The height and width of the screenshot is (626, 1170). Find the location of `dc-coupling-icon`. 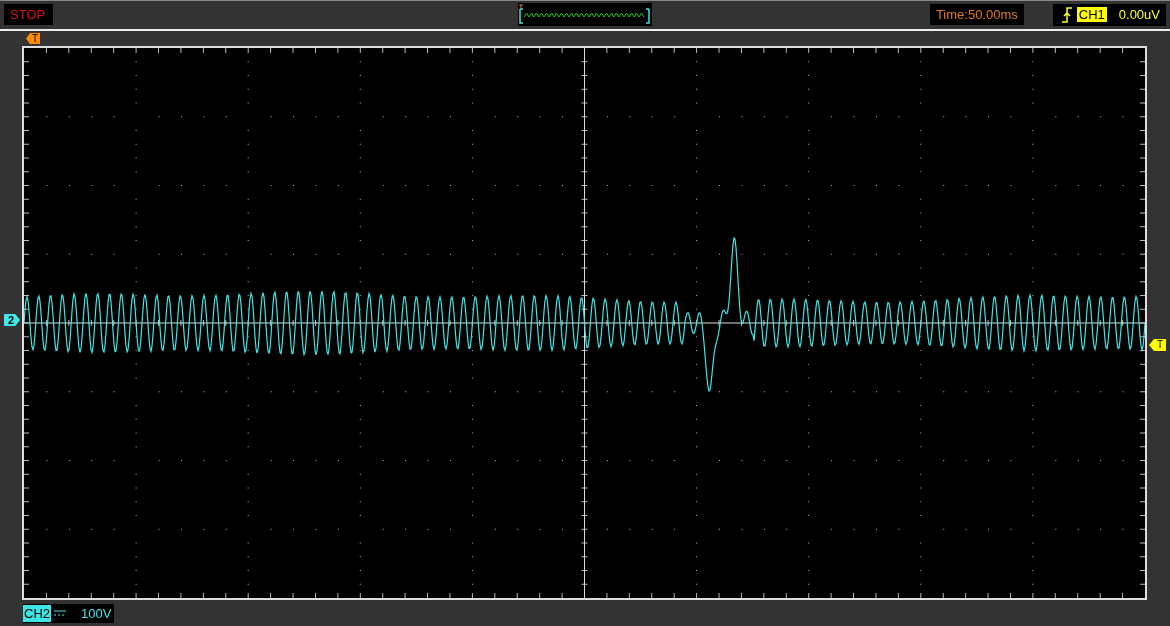

dc-coupling-icon is located at coordinates (60, 613).